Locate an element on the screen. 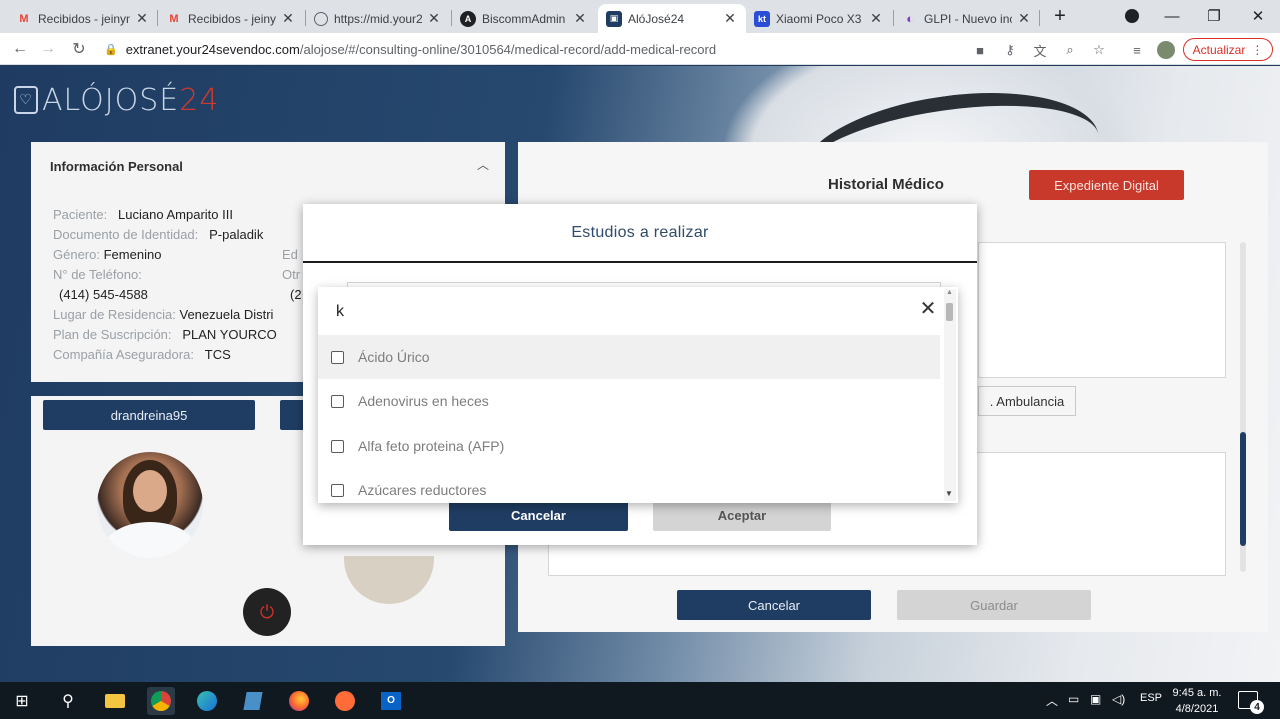 The width and height of the screenshot is (1280, 719). app-logo: ♡ ALÓJOSÉ 24 is located at coordinates (116, 100).